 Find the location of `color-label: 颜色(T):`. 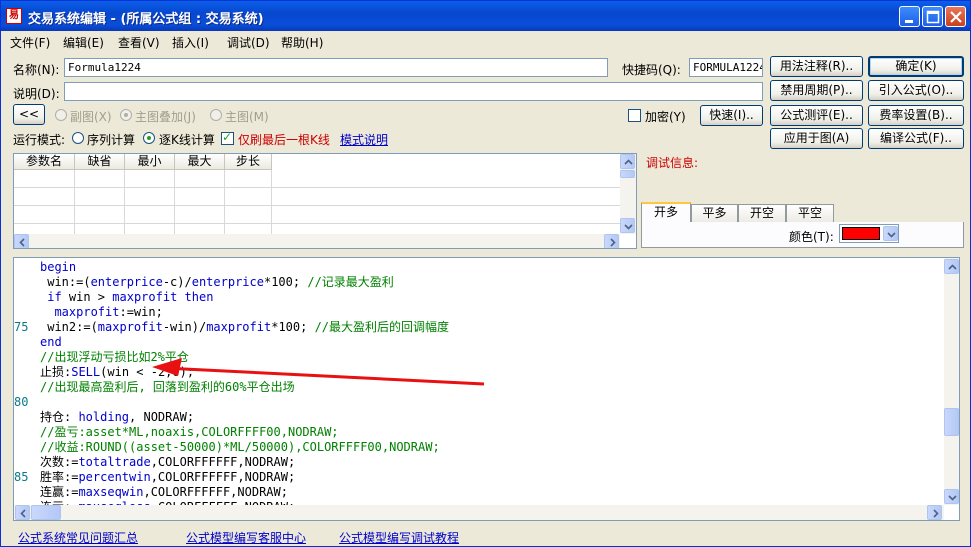

color-label: 颜色(T): is located at coordinates (811, 237).